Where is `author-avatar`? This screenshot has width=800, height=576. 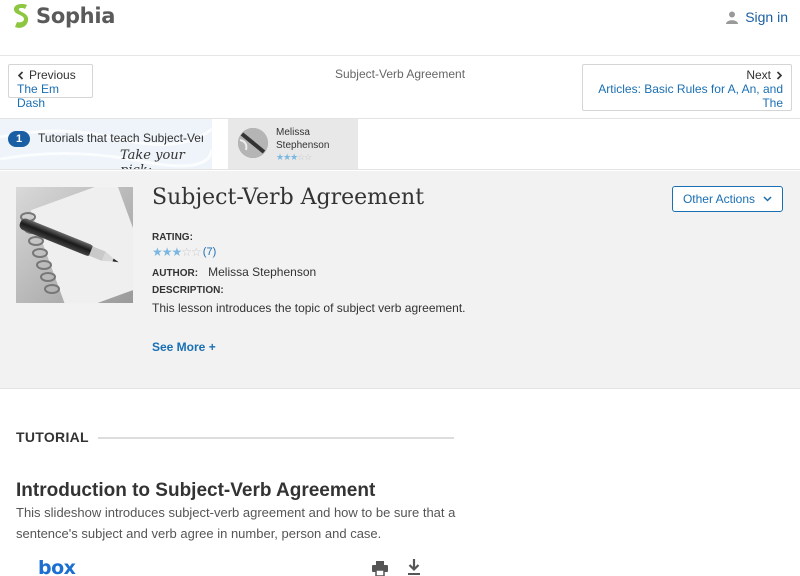
author-avatar is located at coordinates (253, 143).